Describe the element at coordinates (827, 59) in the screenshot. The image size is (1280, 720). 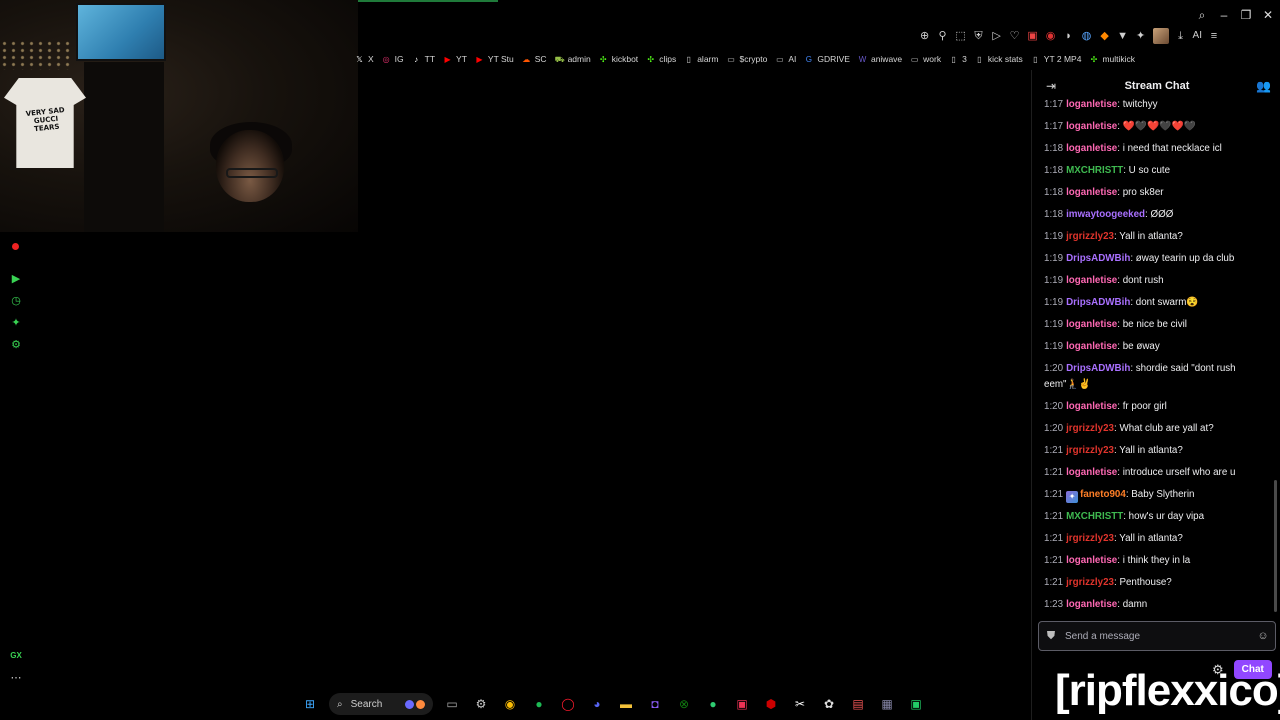
I see `bookmark-gdrive: G GDRIVE` at that location.